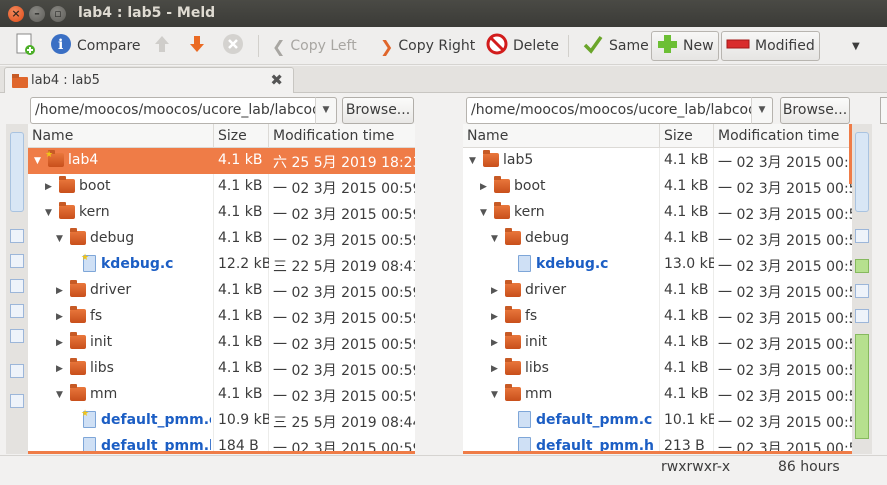 This screenshot has width=887, height=485. Describe the element at coordinates (657, 343) in the screenshot. I see `folder-row: ▶ init 4.1 kB 一 02 3月 2015 00:59` at that location.